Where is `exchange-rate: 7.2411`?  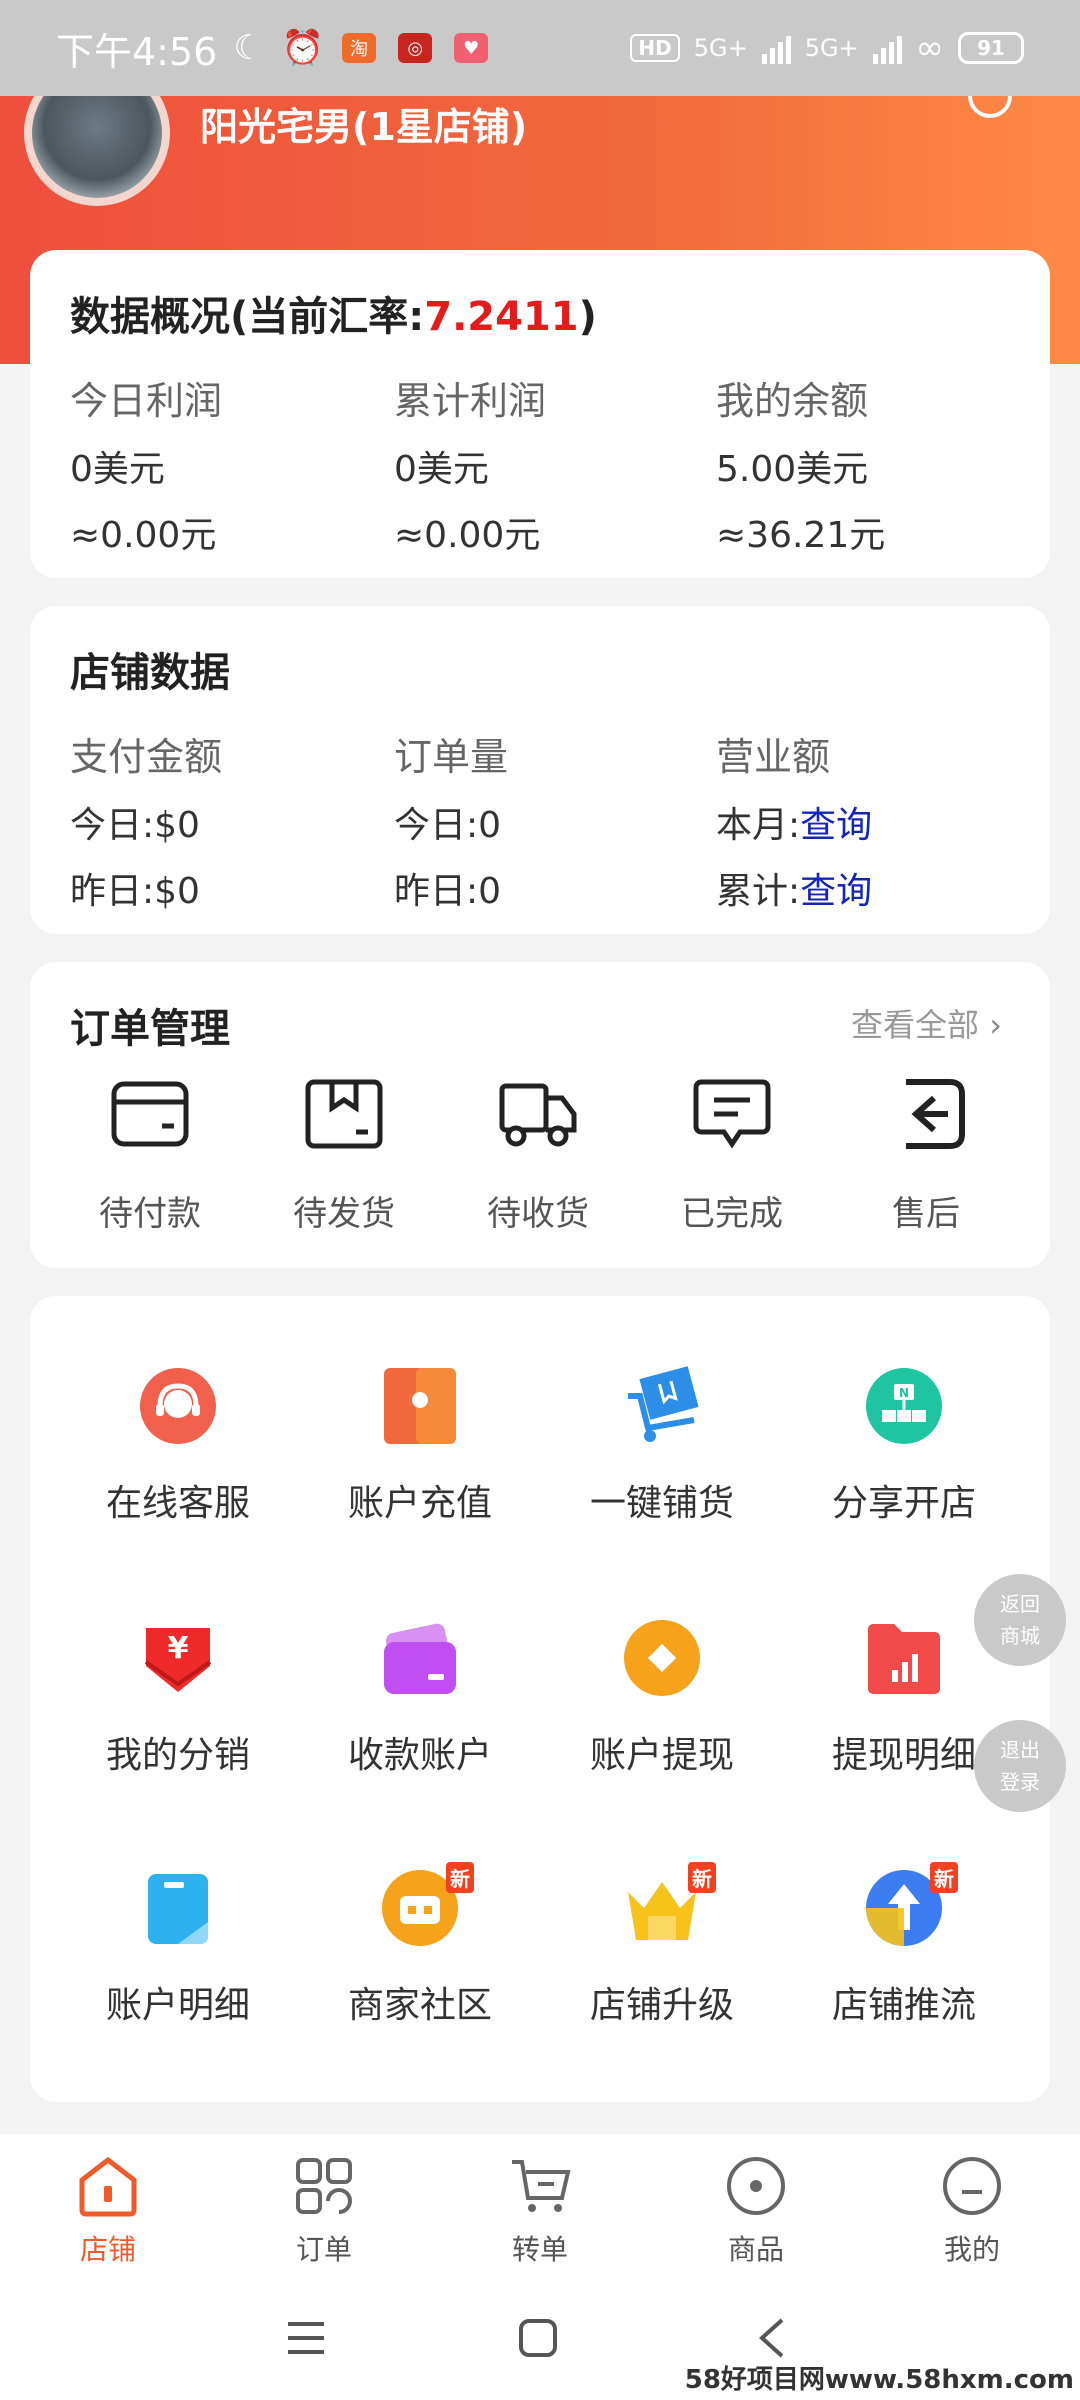
exchange-rate: 7.2411 is located at coordinates (501, 317).